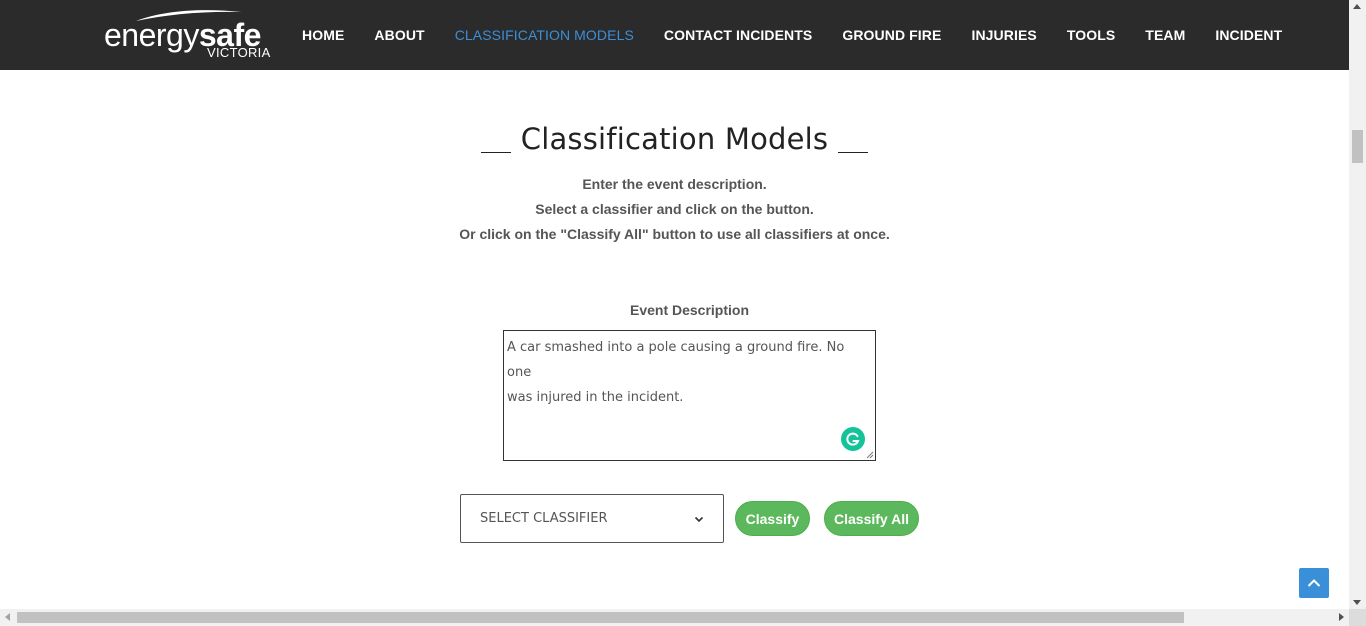 The width and height of the screenshot is (1366, 626). Describe the element at coordinates (151, 35) in the screenshot. I see `logo-brand-light: energy` at that location.